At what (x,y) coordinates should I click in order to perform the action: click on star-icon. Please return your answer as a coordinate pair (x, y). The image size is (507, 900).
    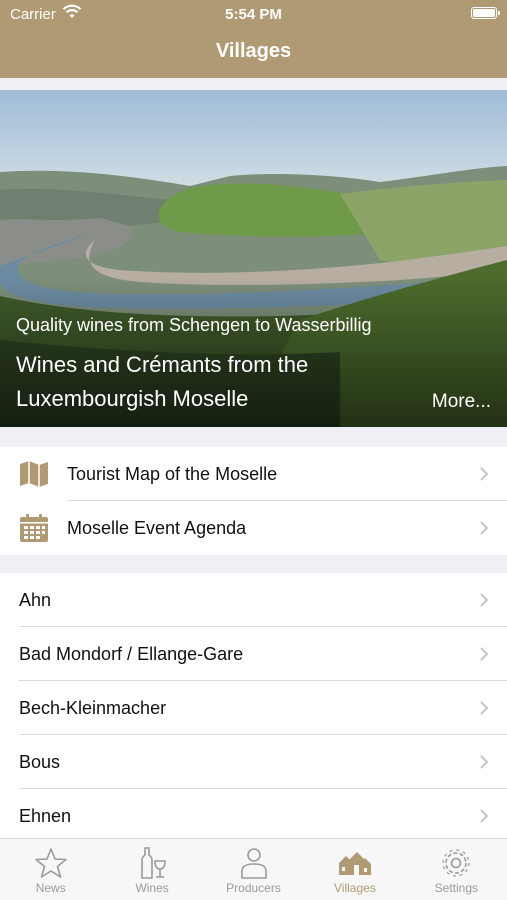
    Looking at the image, I should click on (50, 863).